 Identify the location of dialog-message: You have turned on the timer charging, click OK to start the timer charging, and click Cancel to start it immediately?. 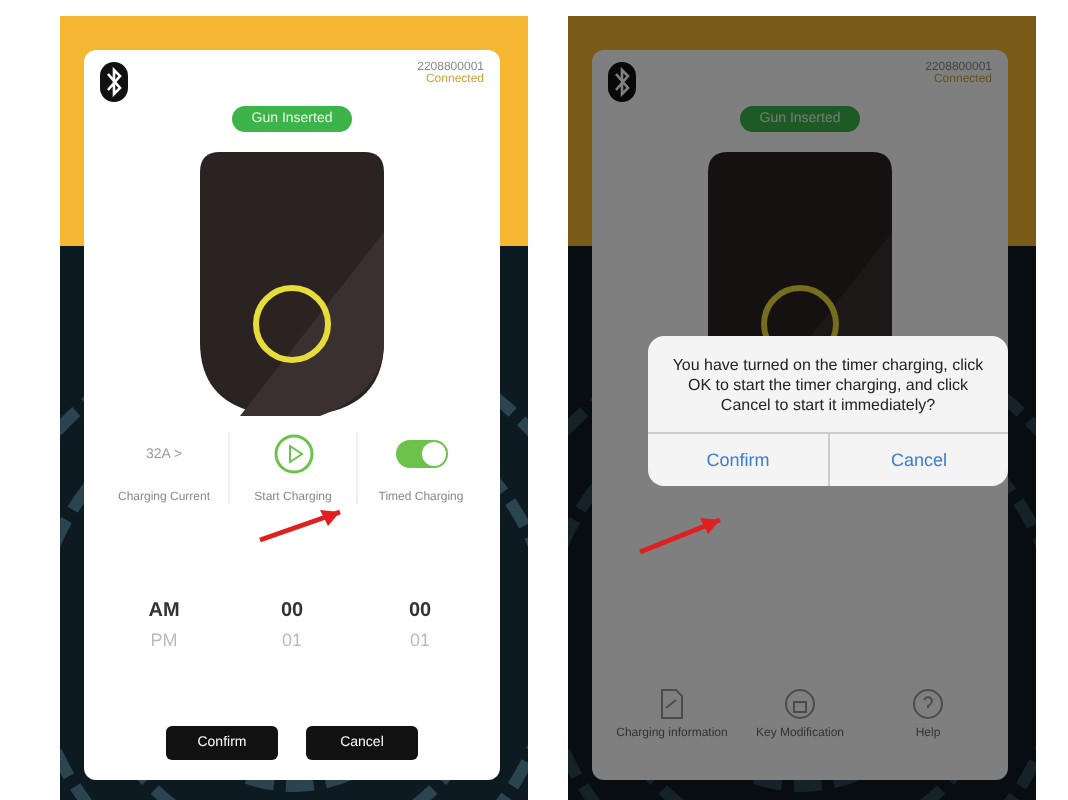
(828, 386).